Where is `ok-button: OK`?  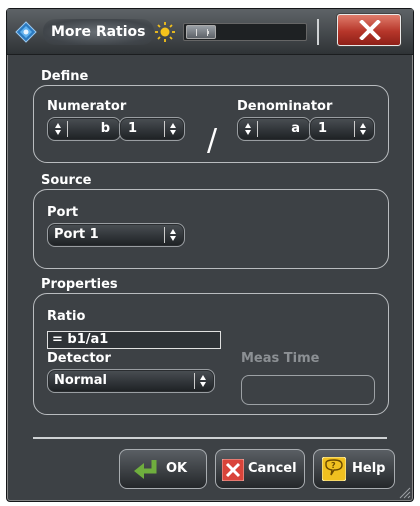
ok-button: OK is located at coordinates (163, 469).